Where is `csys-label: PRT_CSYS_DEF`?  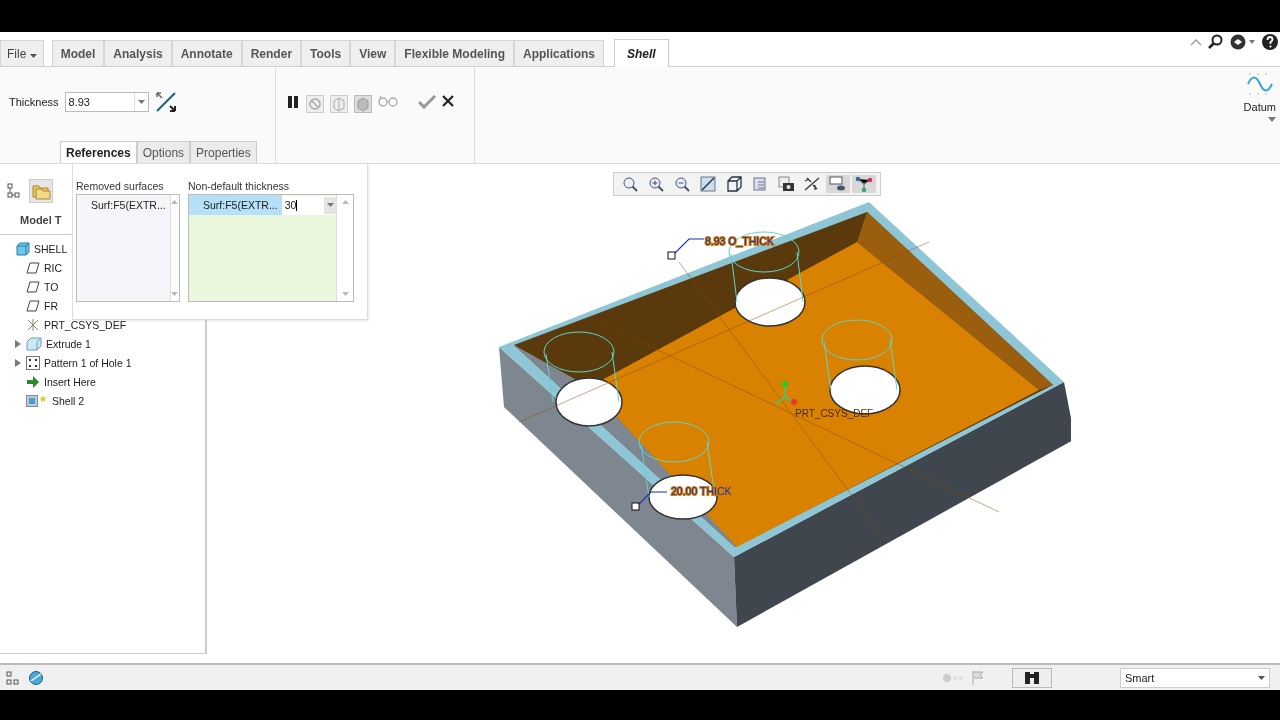 csys-label: PRT_CSYS_DEF is located at coordinates (834, 413).